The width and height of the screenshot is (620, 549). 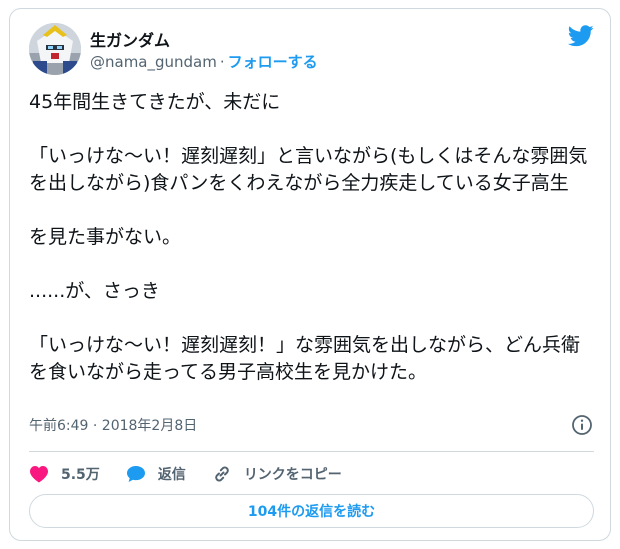 I want to click on reply-button: 返信, so click(x=156, y=474).